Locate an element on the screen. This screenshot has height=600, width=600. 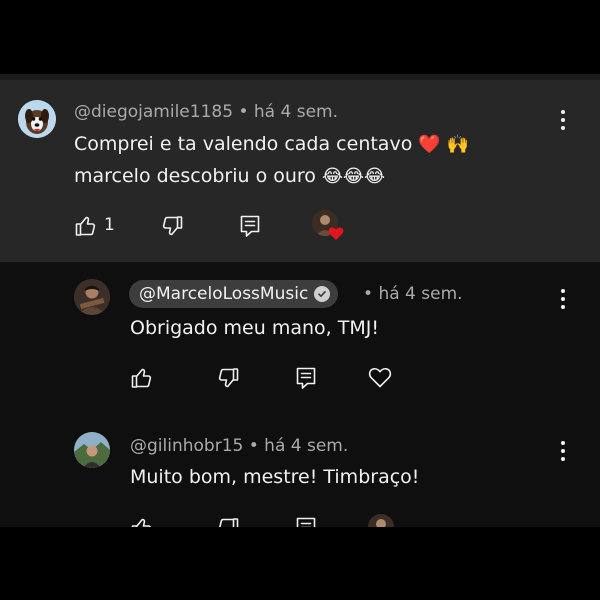
comment-text: Comprei e ta valendo cada centavo is located at coordinates (243, 144).